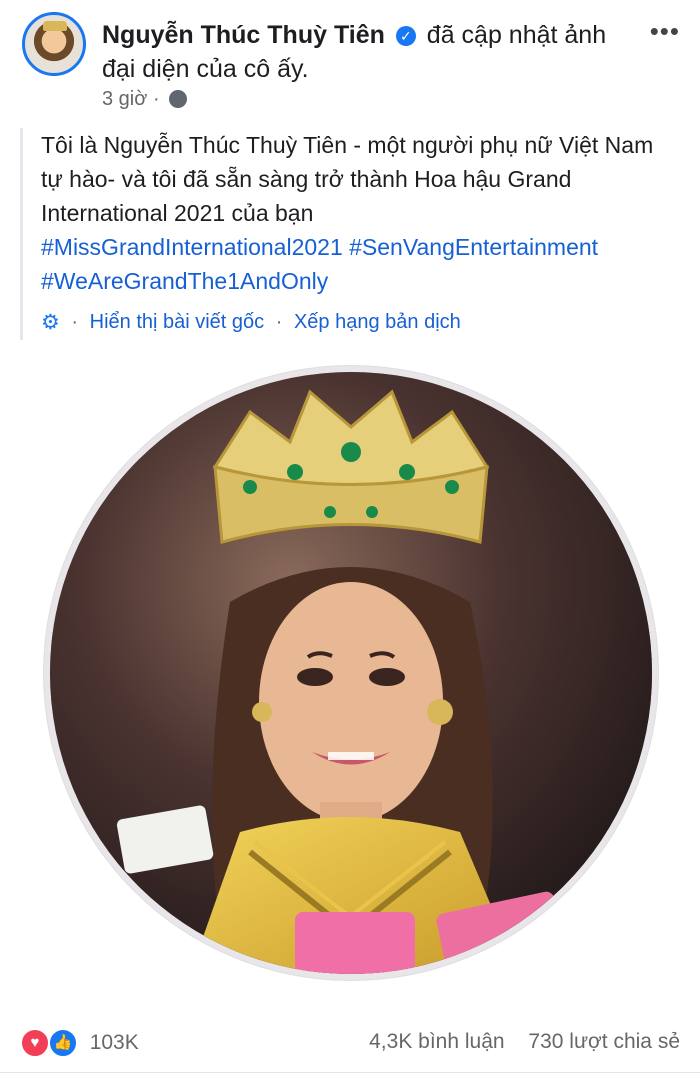 Image resolution: width=700 pixels, height=1078 pixels. Describe the element at coordinates (350, 1042) in the screenshot. I see `post-footer: ♥ 👍 103K 4,3K bình luận 730 lượt chia sẻ` at that location.